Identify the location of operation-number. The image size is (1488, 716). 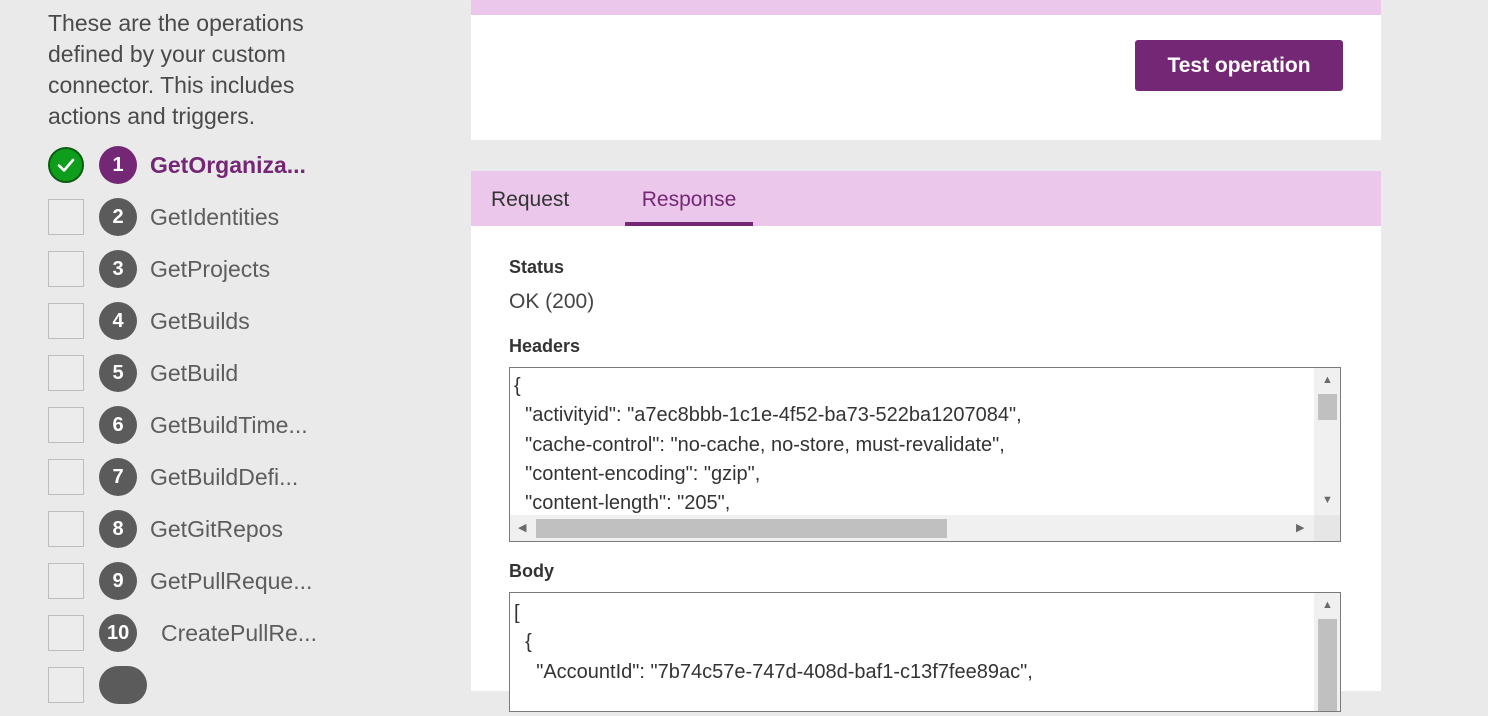
(123, 685).